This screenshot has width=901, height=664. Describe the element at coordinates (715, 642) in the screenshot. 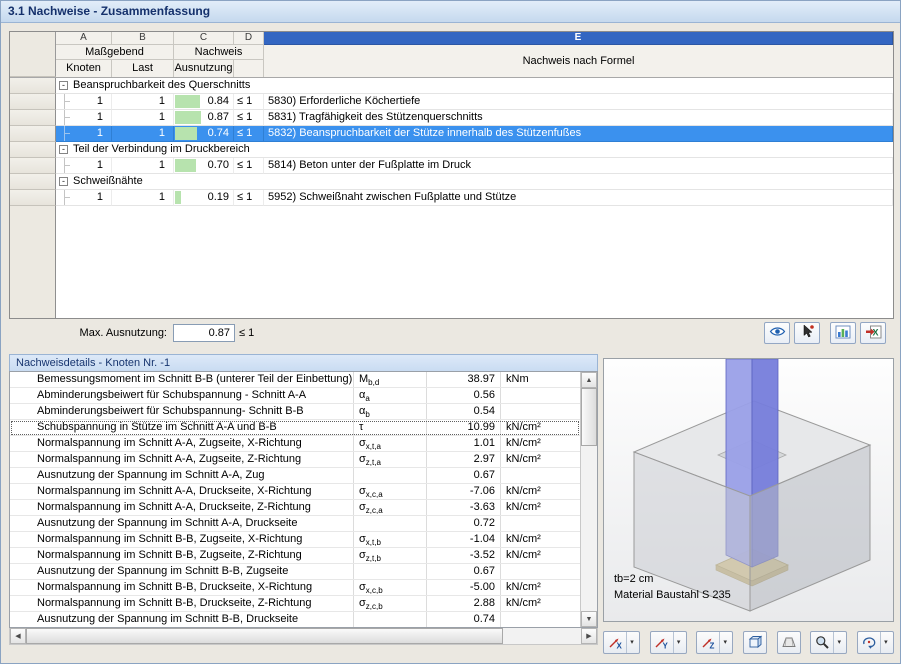

I see `view-z-button: Z ▾` at that location.